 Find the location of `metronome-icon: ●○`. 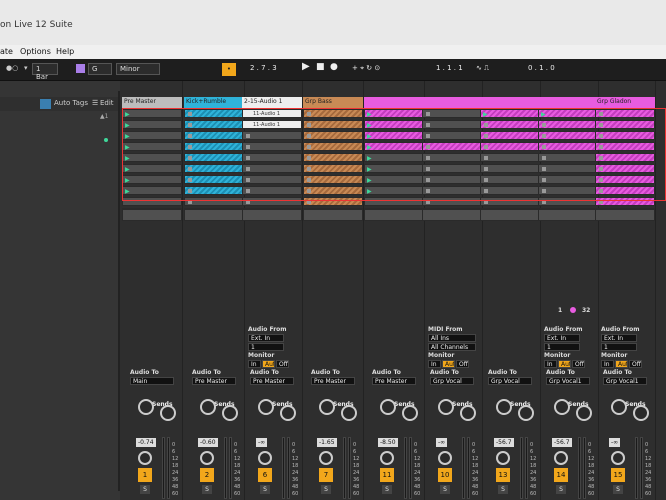

metronome-icon: ●○ is located at coordinates (12, 68).